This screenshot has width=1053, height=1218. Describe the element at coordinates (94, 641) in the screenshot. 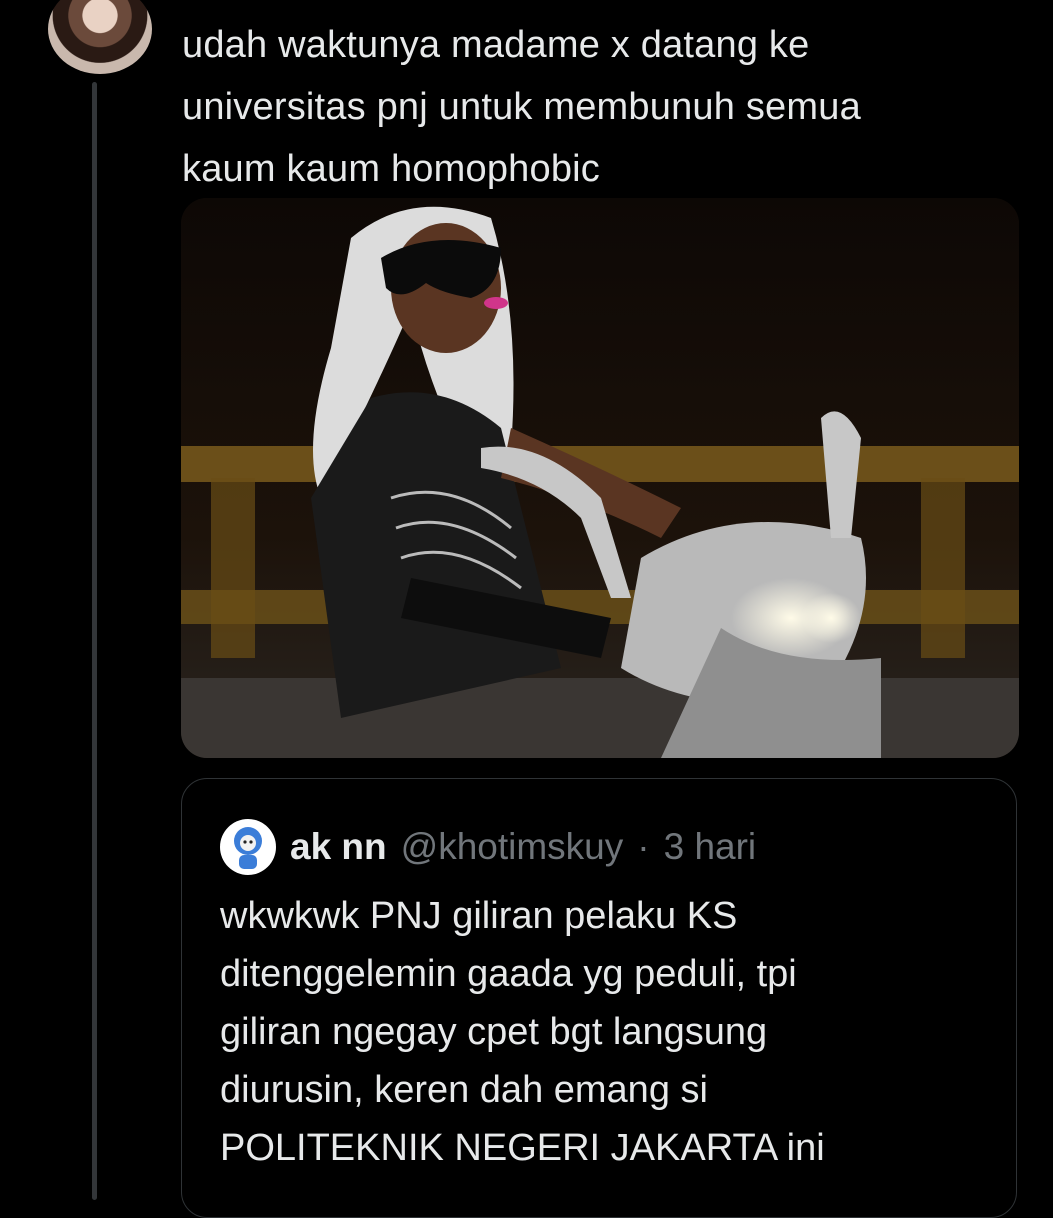

I see `thread-connector-line` at that location.